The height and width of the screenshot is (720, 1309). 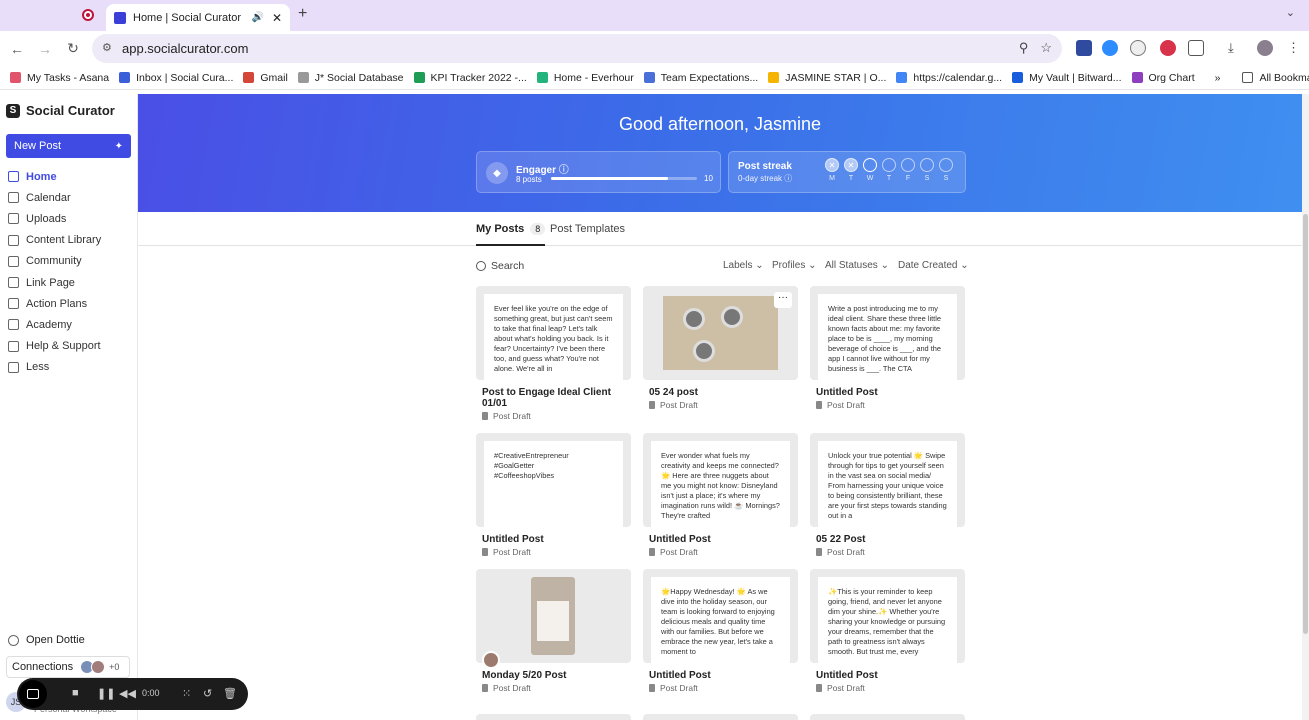 I want to click on bookmark-star-icon: ☆, so click(x=1046, y=48).